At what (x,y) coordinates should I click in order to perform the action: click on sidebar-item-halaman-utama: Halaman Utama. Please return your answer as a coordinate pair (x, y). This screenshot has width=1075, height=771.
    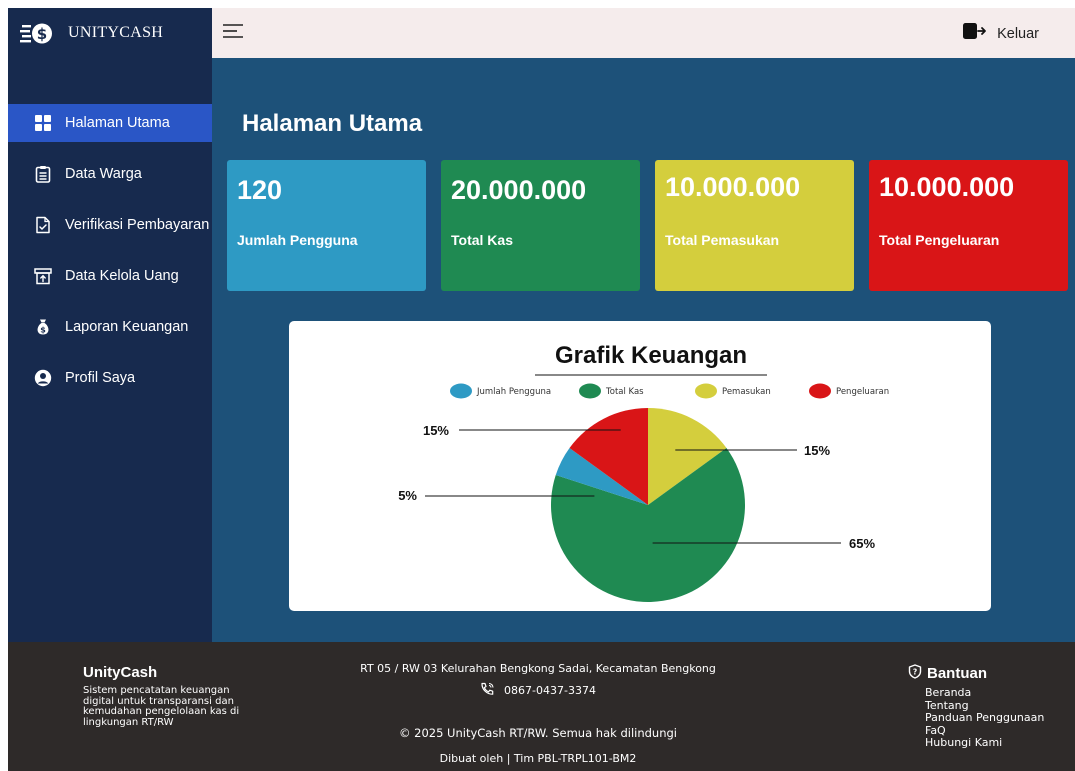
    Looking at the image, I should click on (110, 123).